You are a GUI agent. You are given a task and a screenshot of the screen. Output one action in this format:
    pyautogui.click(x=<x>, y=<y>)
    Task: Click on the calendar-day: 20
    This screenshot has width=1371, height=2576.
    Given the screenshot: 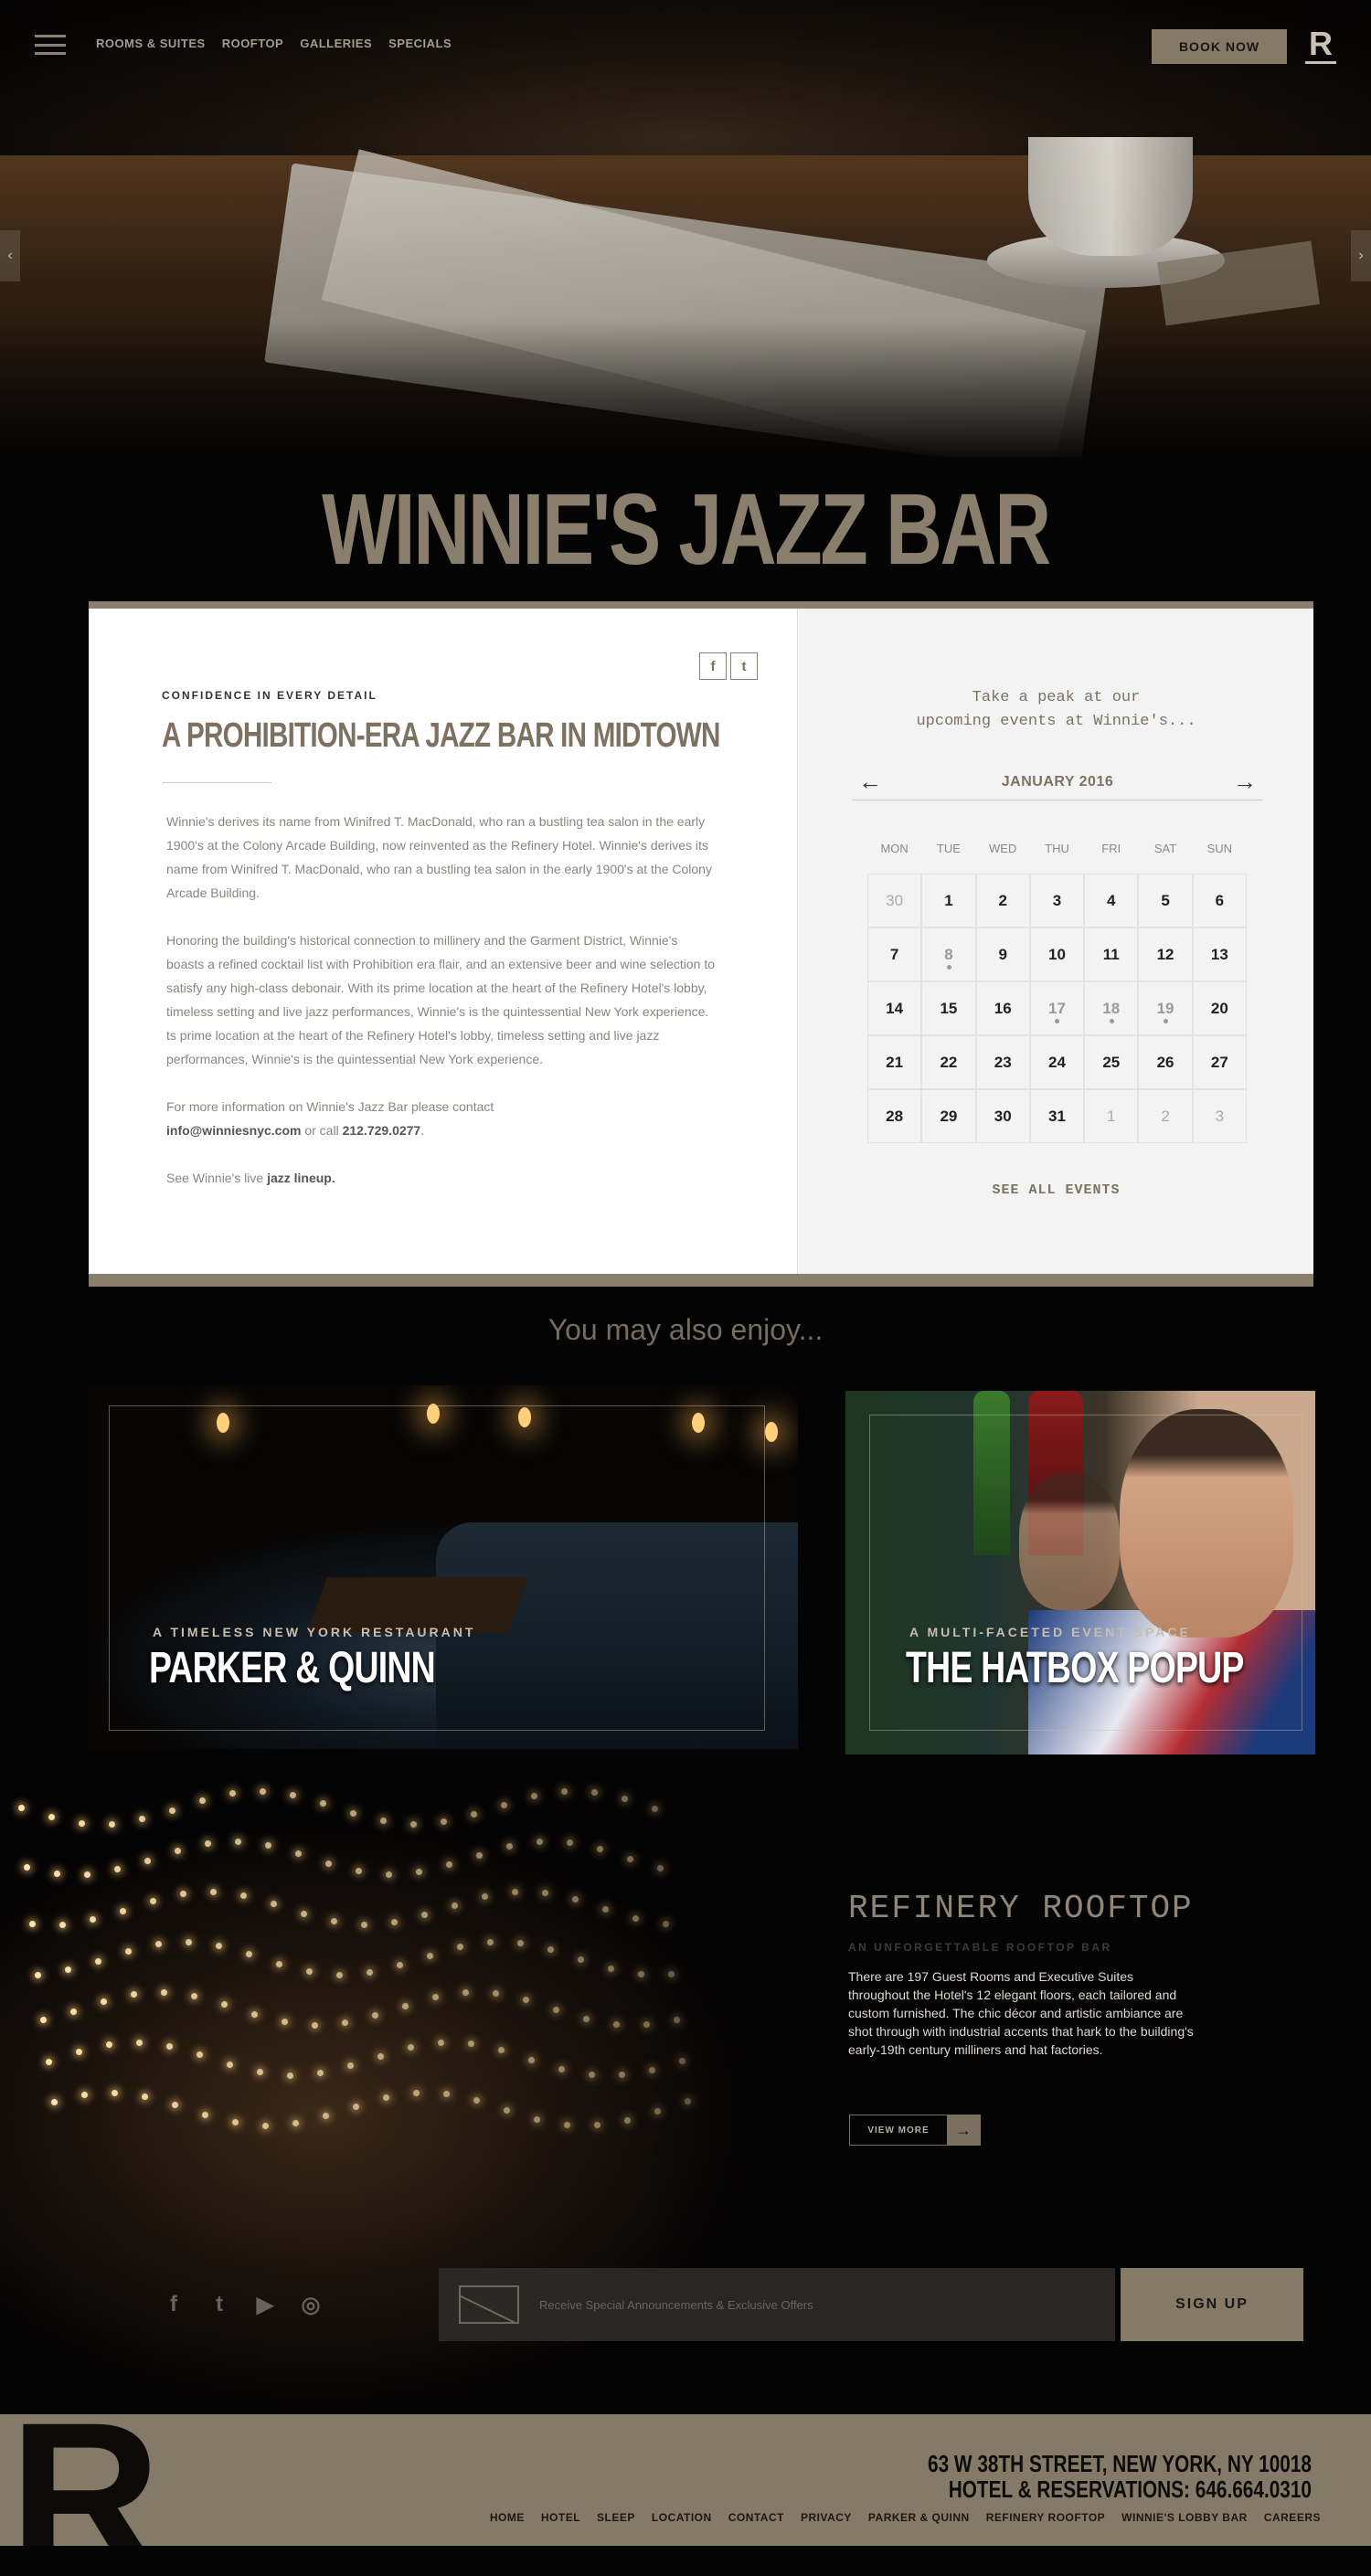 What is the action you would take?
    pyautogui.click(x=1219, y=1008)
    